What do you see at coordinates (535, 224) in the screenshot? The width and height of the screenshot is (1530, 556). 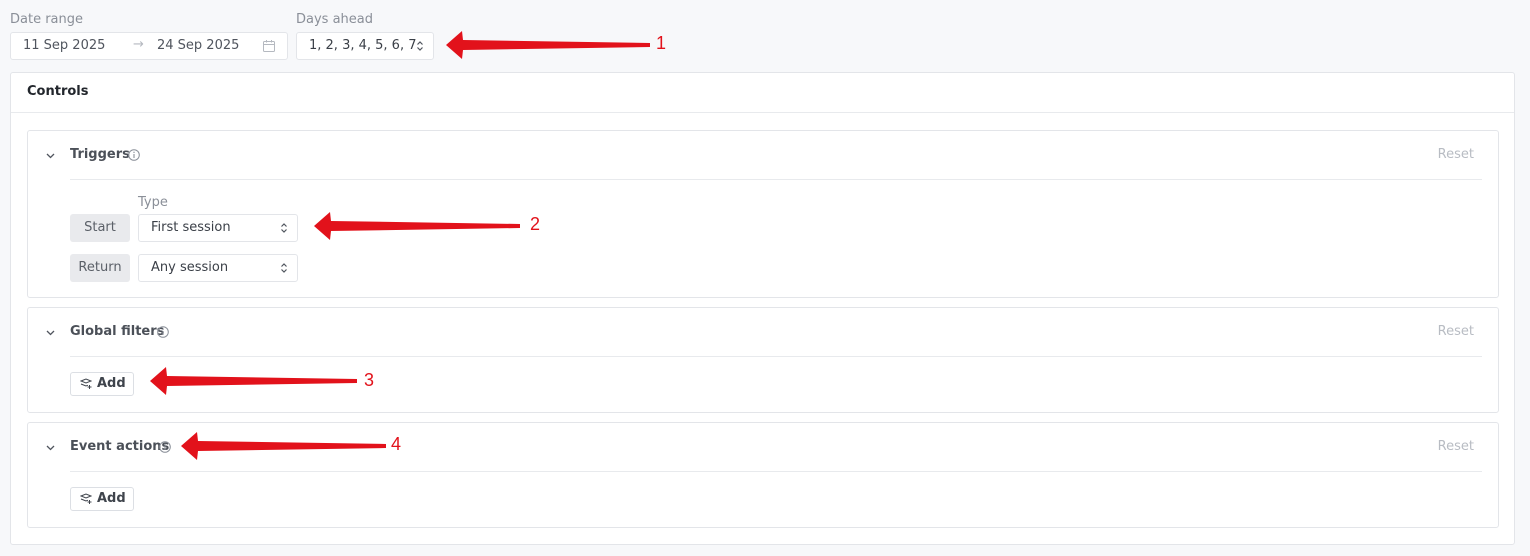 I see `annotation-label-2: 2` at bounding box center [535, 224].